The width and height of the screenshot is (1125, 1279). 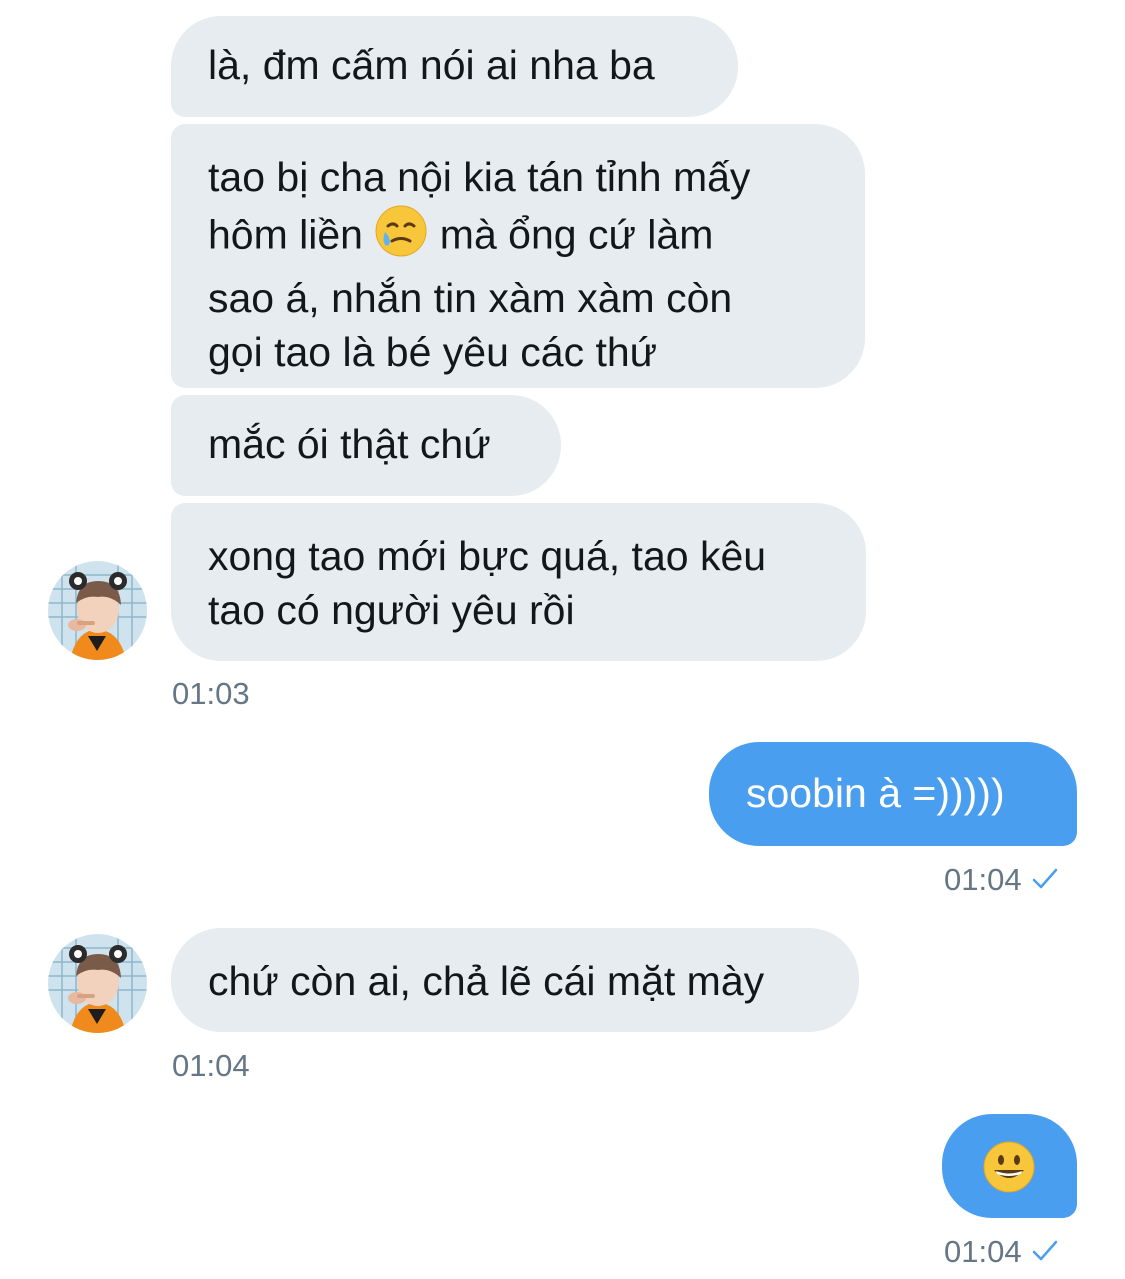 I want to click on outgoing-message: soobin à =))))), so click(x=893, y=794).